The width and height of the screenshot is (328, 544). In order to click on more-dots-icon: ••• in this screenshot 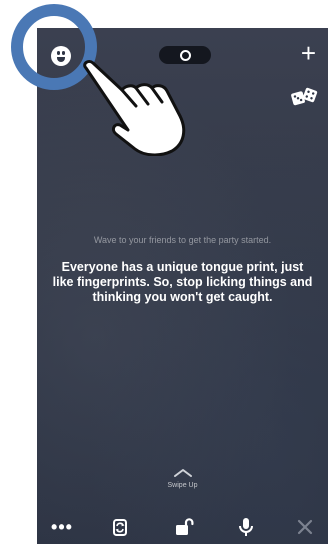, I will do `click(62, 527)`.